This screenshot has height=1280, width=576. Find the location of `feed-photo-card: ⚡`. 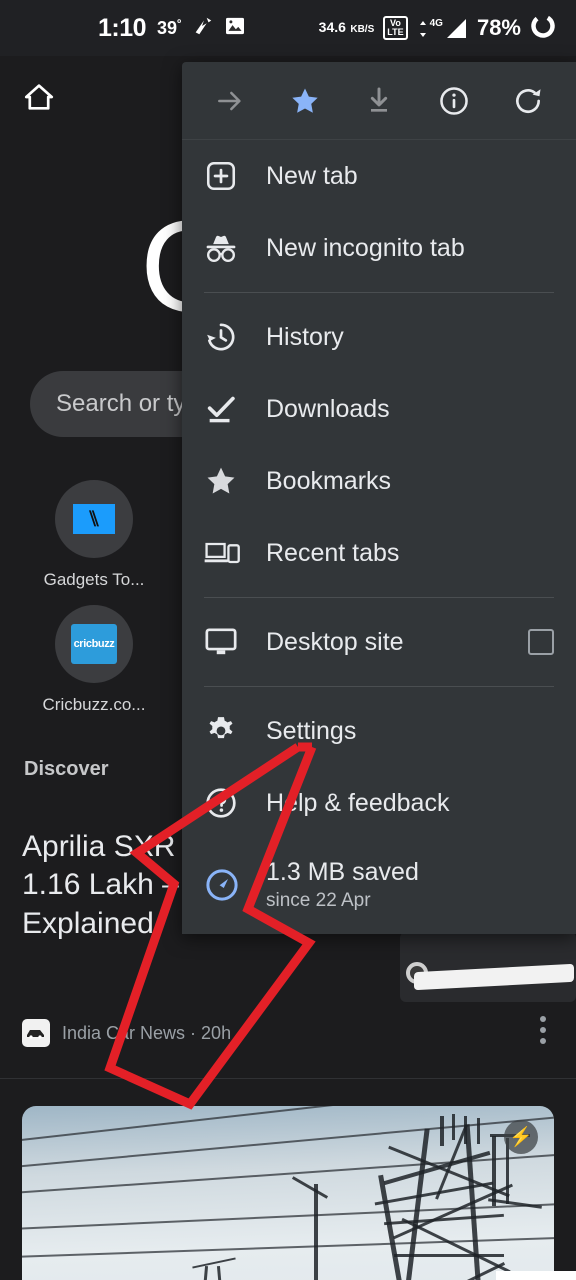

feed-photo-card: ⚡ is located at coordinates (288, 1193).